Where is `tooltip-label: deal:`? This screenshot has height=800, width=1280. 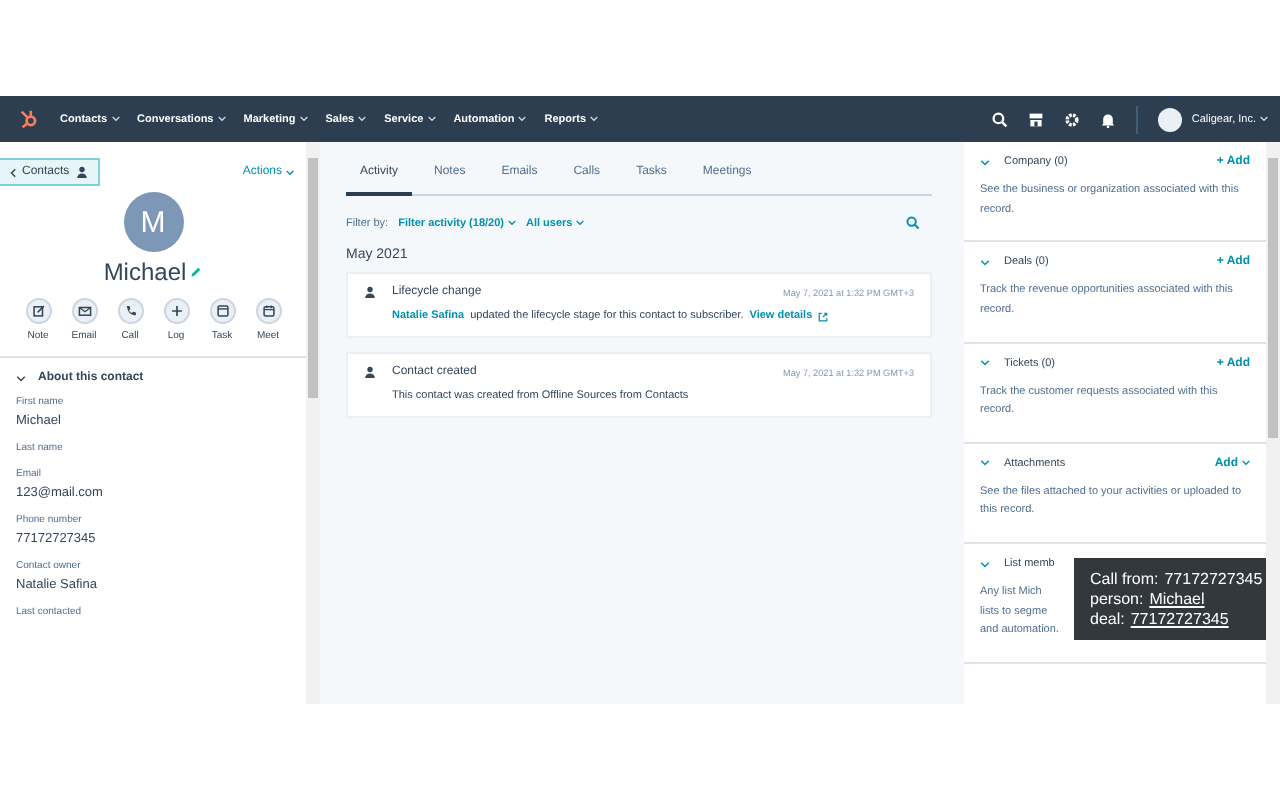
tooltip-label: deal: is located at coordinates (1107, 619).